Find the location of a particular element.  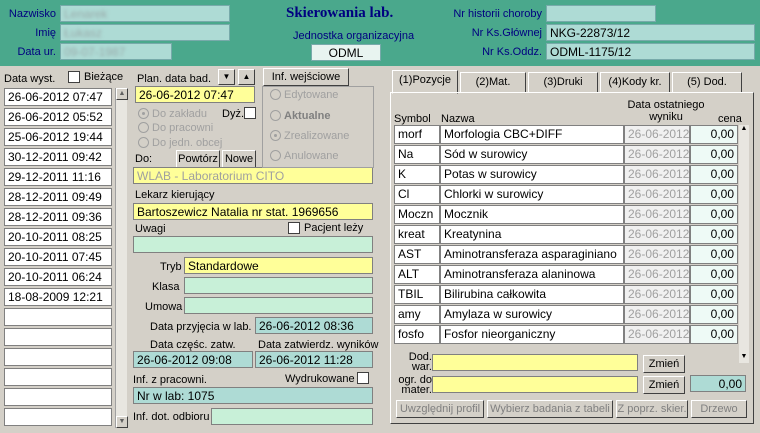

umowa-field is located at coordinates (278, 305).